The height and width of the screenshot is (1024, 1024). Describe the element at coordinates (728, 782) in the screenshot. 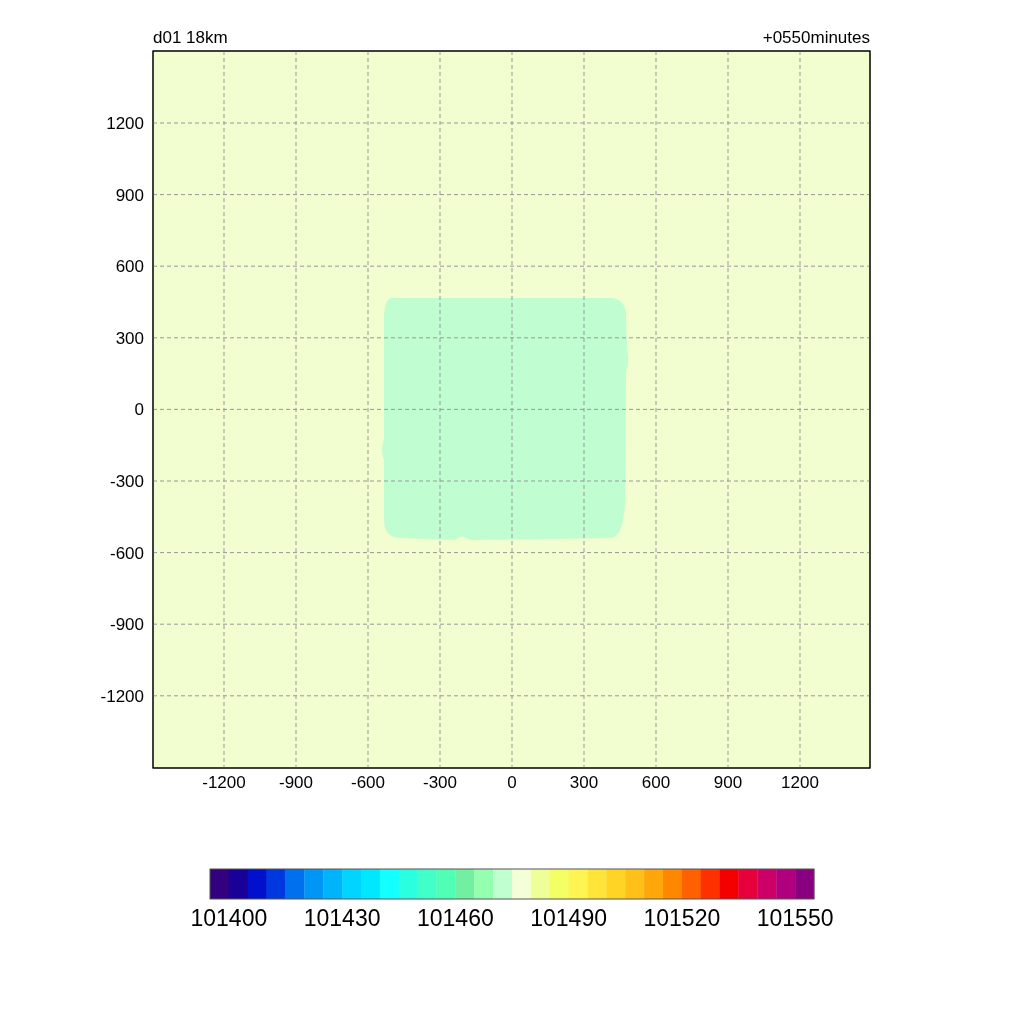

I see `x-tick-label: 900` at that location.